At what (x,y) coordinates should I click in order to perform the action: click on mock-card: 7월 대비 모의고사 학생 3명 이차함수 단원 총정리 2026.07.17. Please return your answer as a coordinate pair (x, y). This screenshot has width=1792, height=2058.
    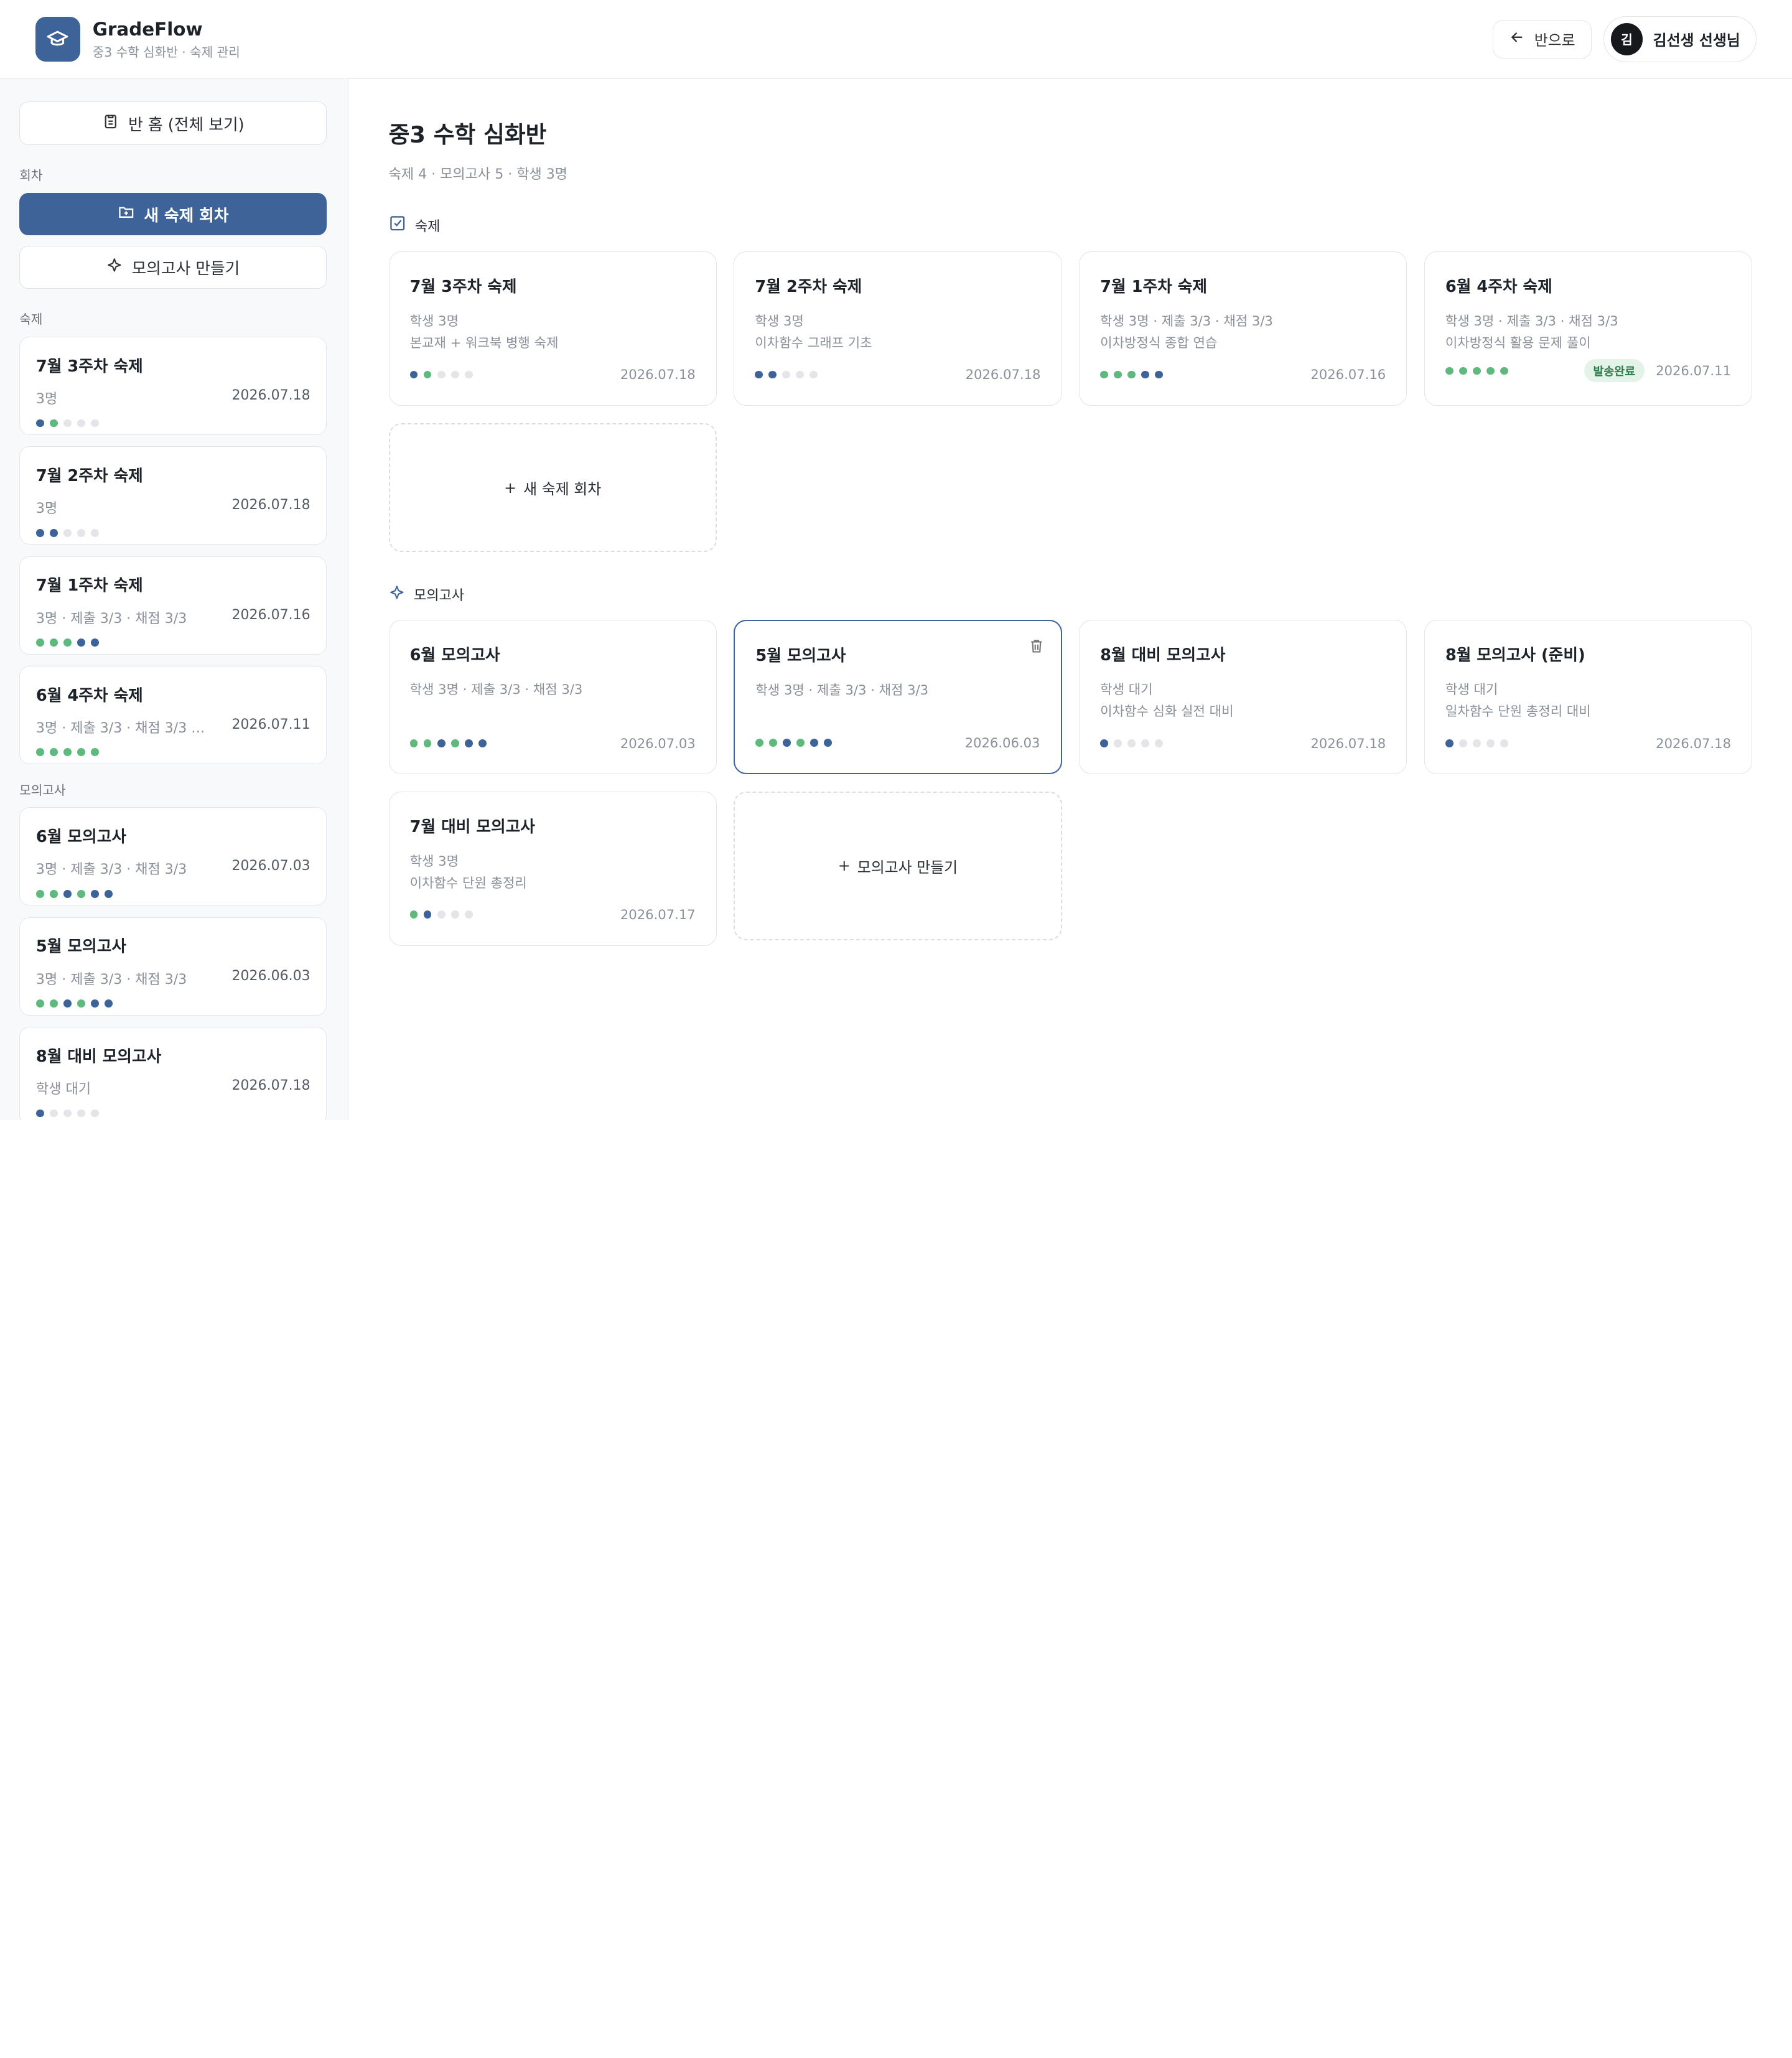
    Looking at the image, I should click on (552, 869).